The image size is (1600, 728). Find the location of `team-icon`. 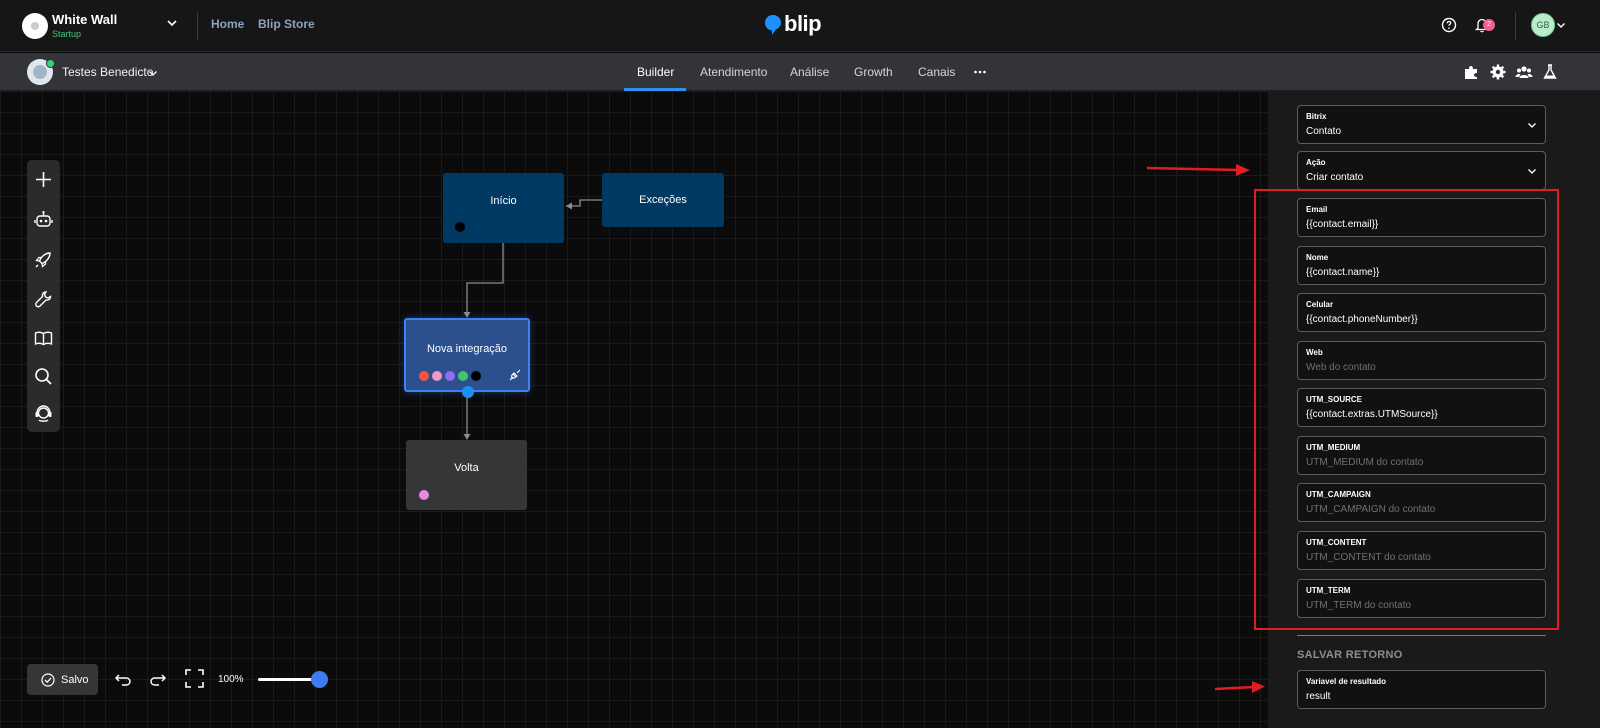

team-icon is located at coordinates (1524, 72).